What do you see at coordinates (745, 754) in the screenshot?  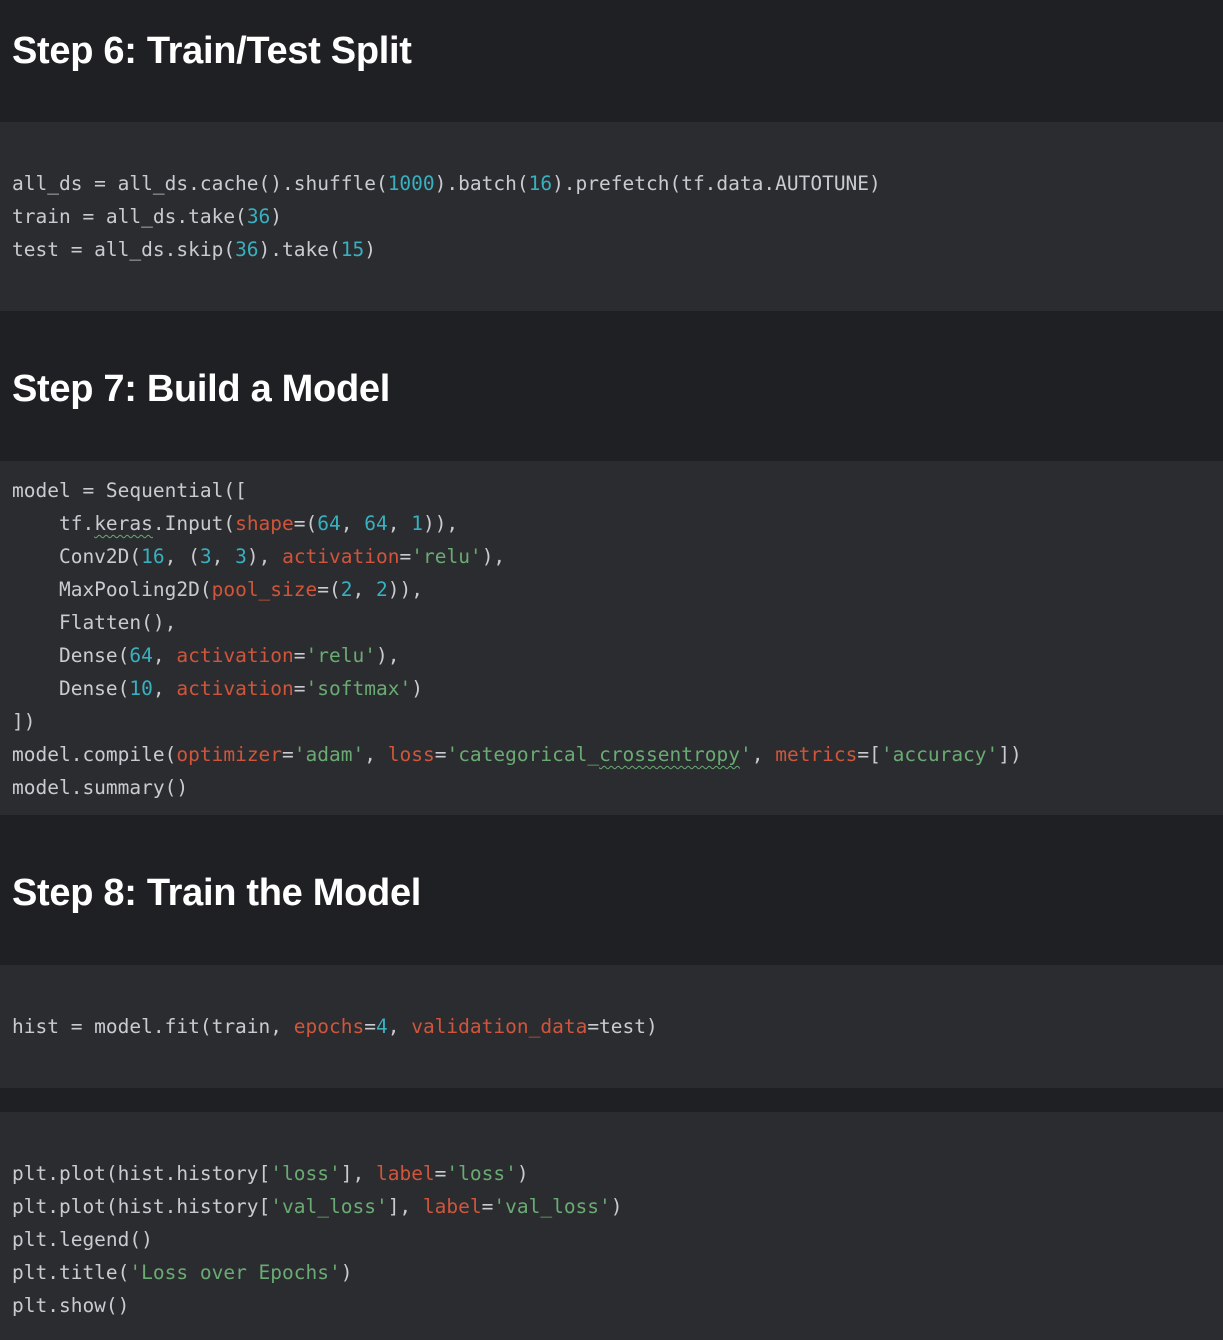 I see `string-token: '` at bounding box center [745, 754].